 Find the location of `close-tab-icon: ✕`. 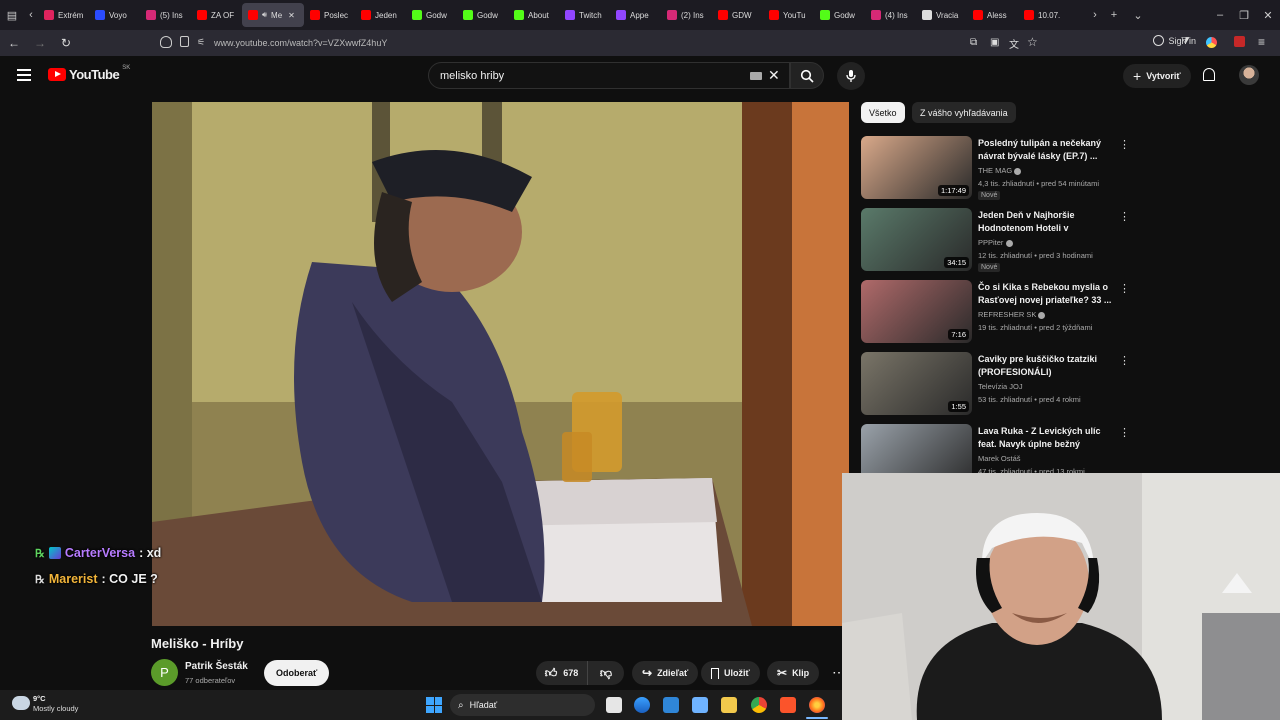

close-tab-icon: ✕ is located at coordinates (291, 15).